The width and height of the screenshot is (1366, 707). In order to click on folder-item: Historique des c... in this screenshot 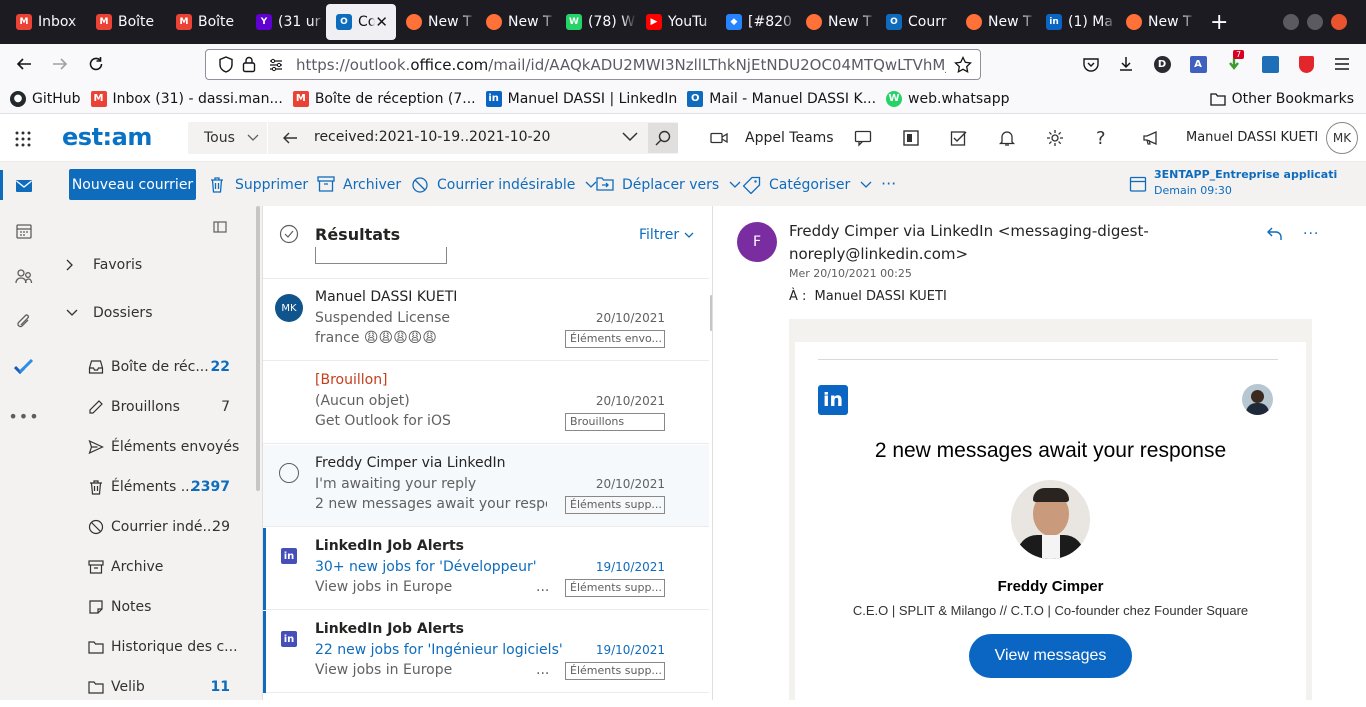, I will do `click(153, 647)`.